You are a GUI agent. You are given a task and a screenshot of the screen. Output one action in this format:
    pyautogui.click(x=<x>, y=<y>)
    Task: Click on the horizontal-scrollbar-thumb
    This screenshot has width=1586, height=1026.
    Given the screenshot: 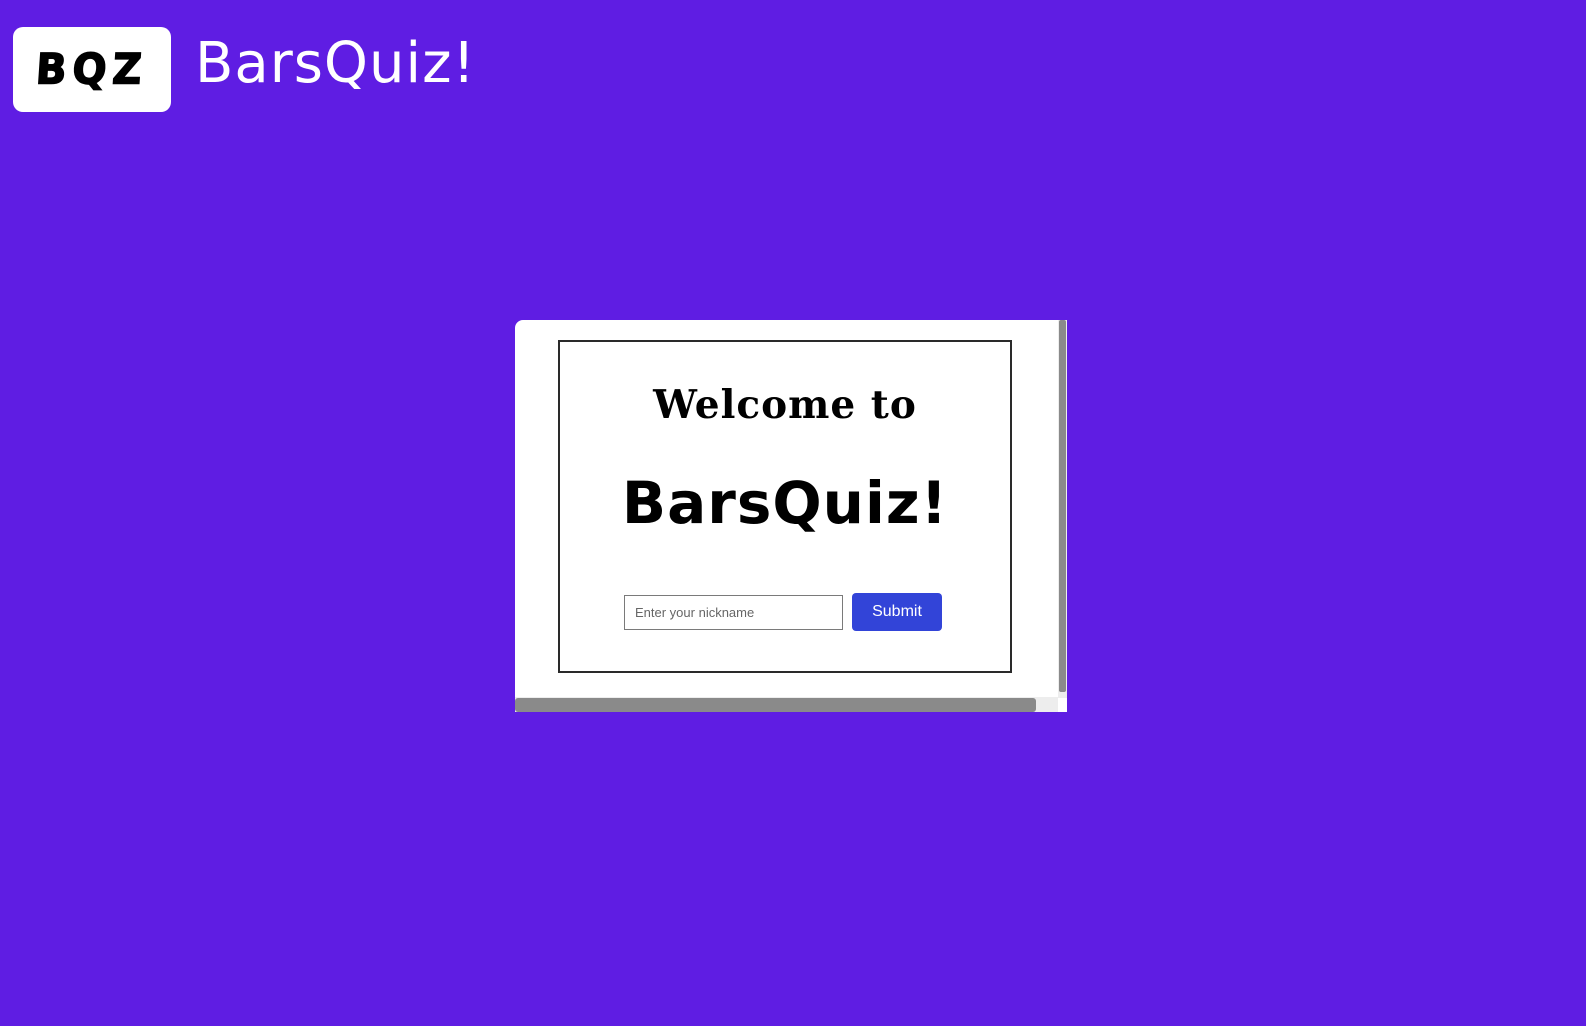 What is the action you would take?
    pyautogui.click(x=775, y=705)
    